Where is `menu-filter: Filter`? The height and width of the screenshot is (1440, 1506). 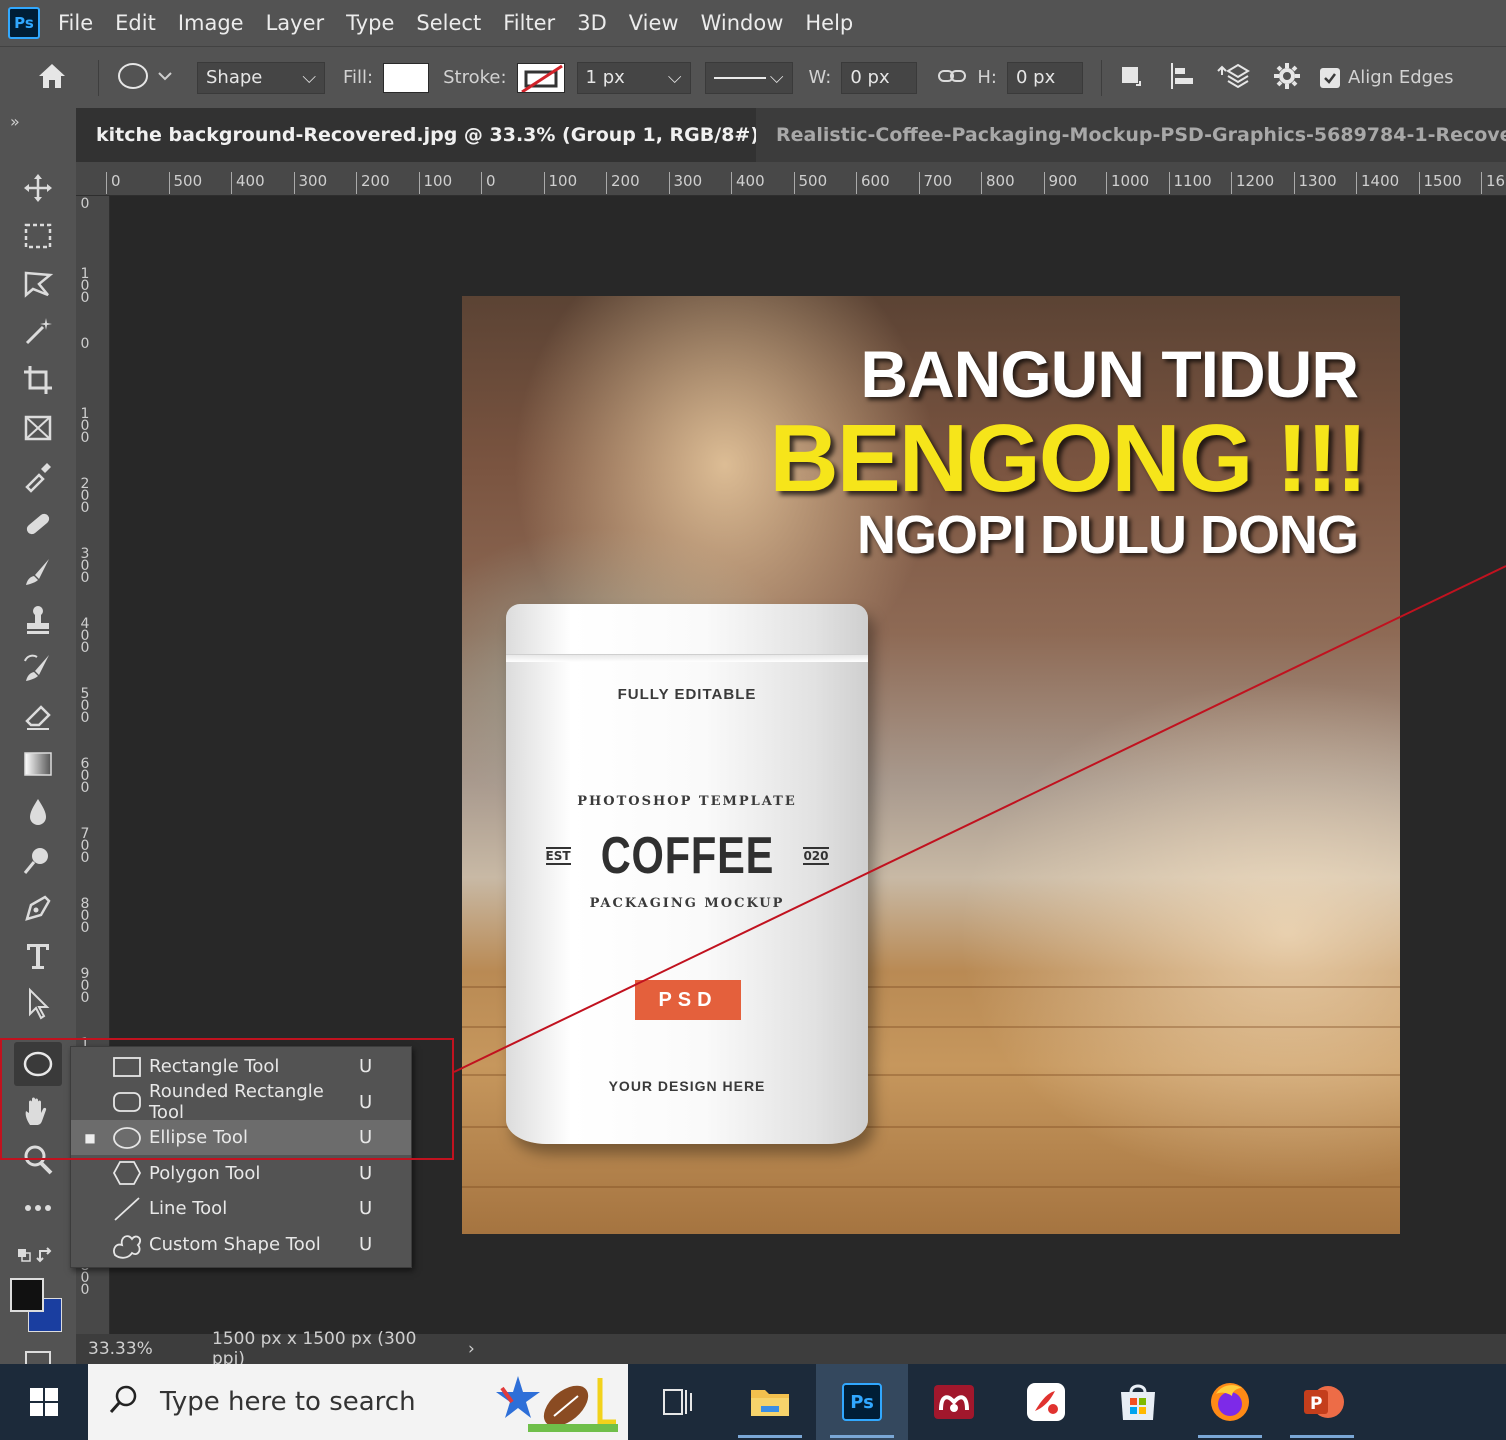
menu-filter: Filter is located at coordinates (529, 23).